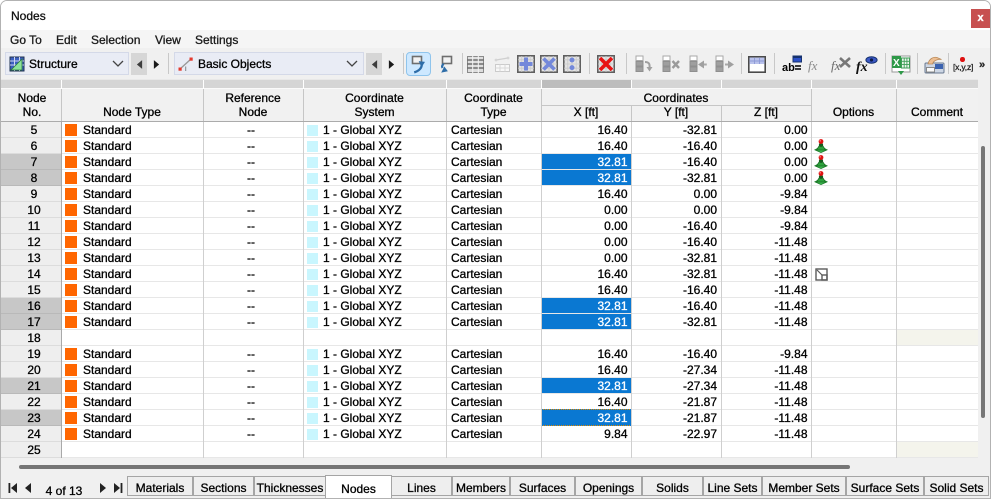 The height and width of the screenshot is (499, 991). Describe the element at coordinates (896, 63) in the screenshot. I see `svg-text: X` at that location.